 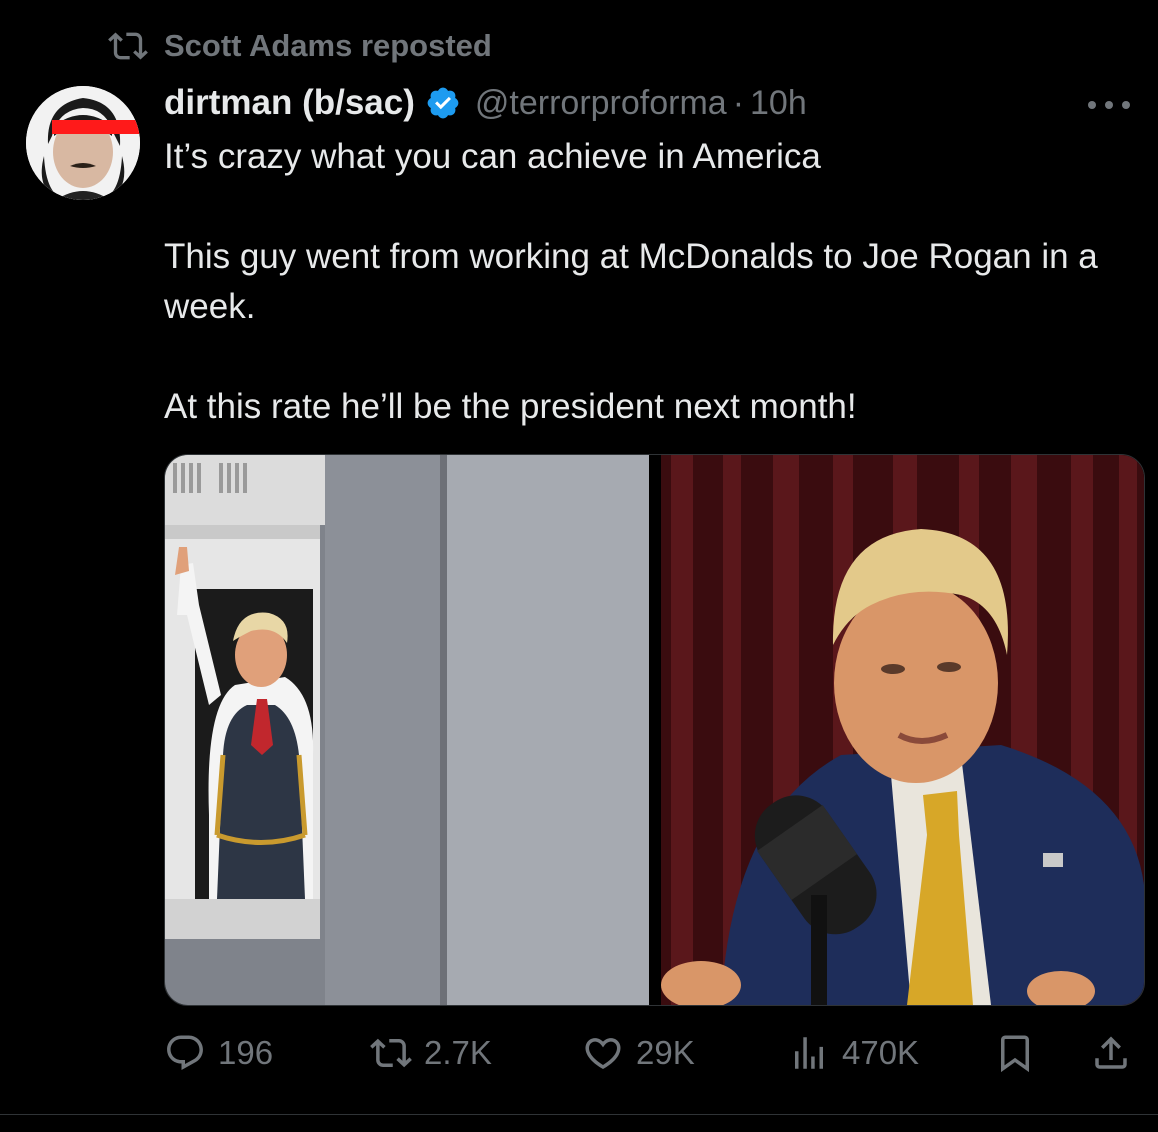 I want to click on action-bar: 196 2.7K 29K 470K, so click(x=654, y=1053).